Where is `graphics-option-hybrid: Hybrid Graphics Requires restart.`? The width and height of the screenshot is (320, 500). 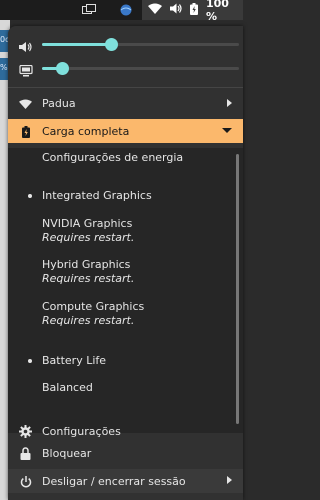 graphics-option-hybrid: Hybrid Graphics Requires restart. is located at coordinates (88, 272).